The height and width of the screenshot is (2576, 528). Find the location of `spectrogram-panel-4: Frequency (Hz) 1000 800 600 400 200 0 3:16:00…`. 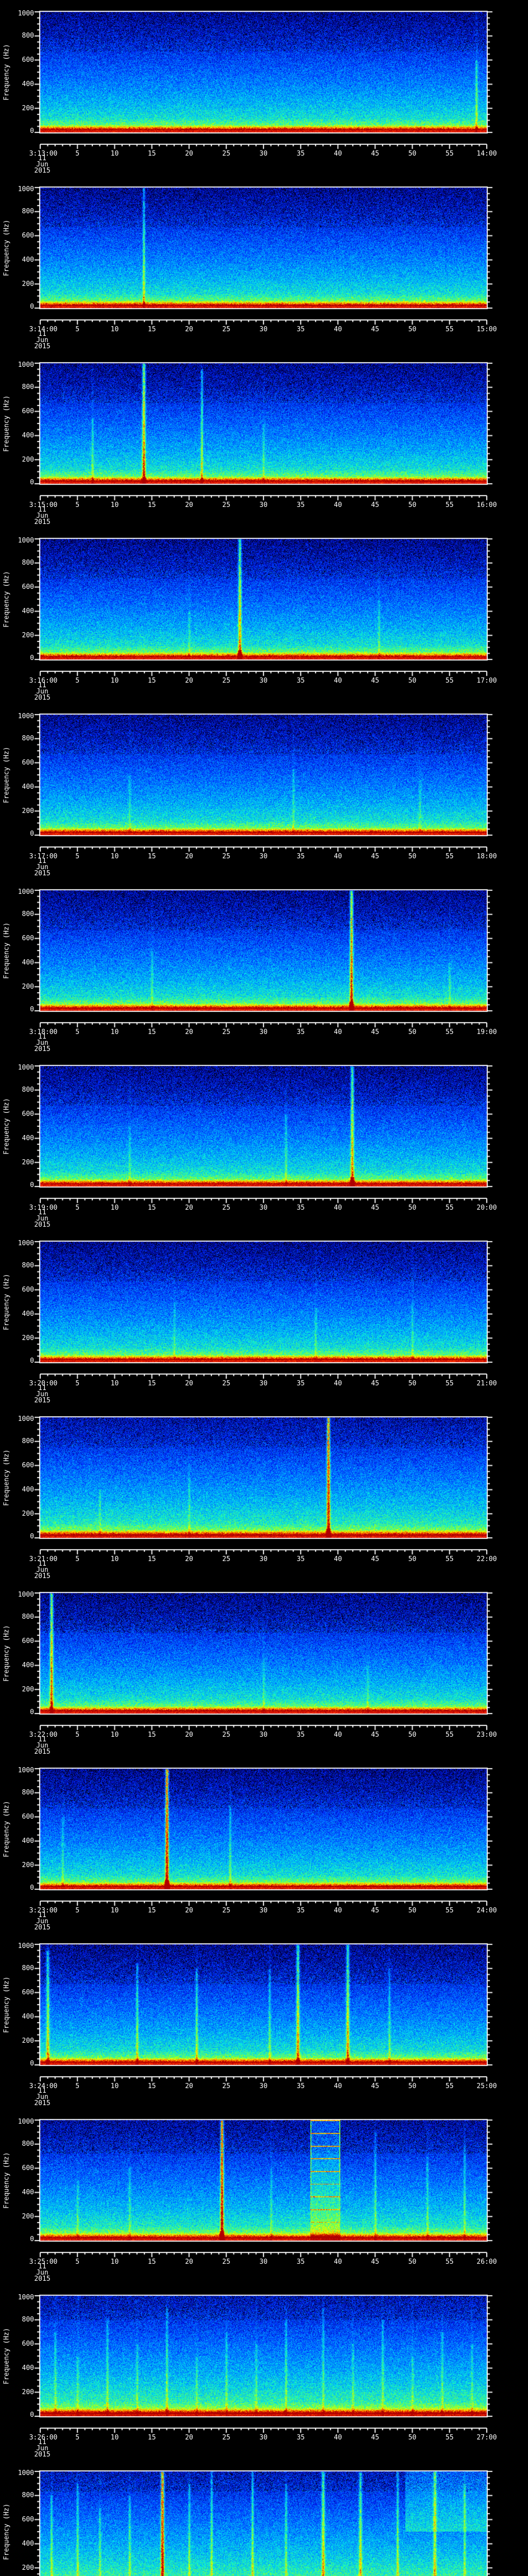

spectrogram-panel-4: Frequency (Hz) 1000 800 600 400 200 0 3:16:00… is located at coordinates (264, 615).